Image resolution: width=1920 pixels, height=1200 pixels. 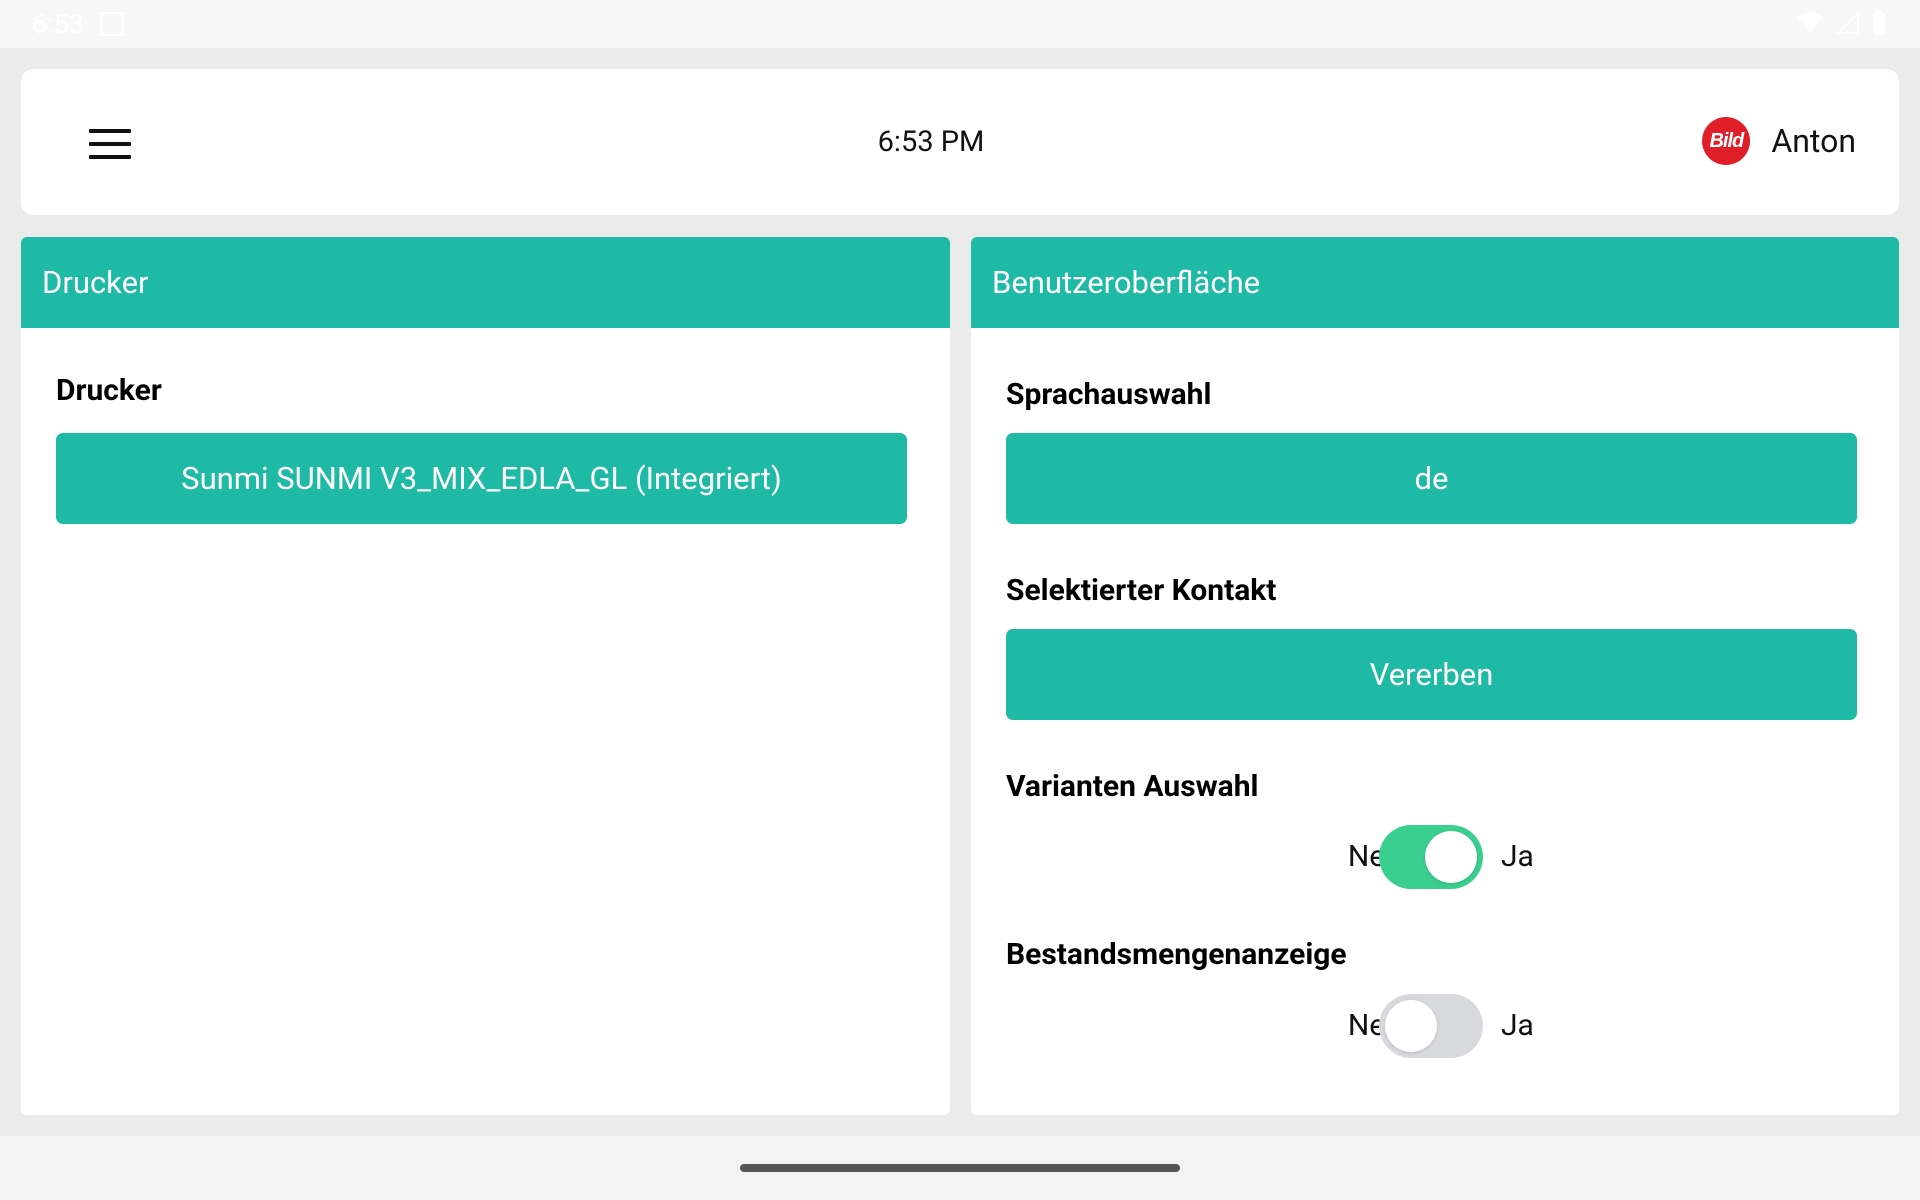 What do you see at coordinates (58, 24) in the screenshot?
I see `status-time: 6:53` at bounding box center [58, 24].